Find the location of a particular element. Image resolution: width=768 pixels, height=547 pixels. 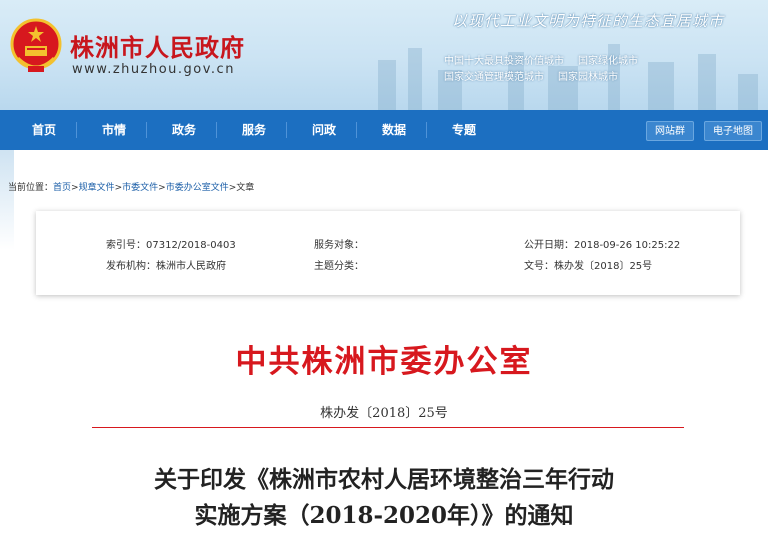

nav-item-services: 服务 is located at coordinates (254, 130).